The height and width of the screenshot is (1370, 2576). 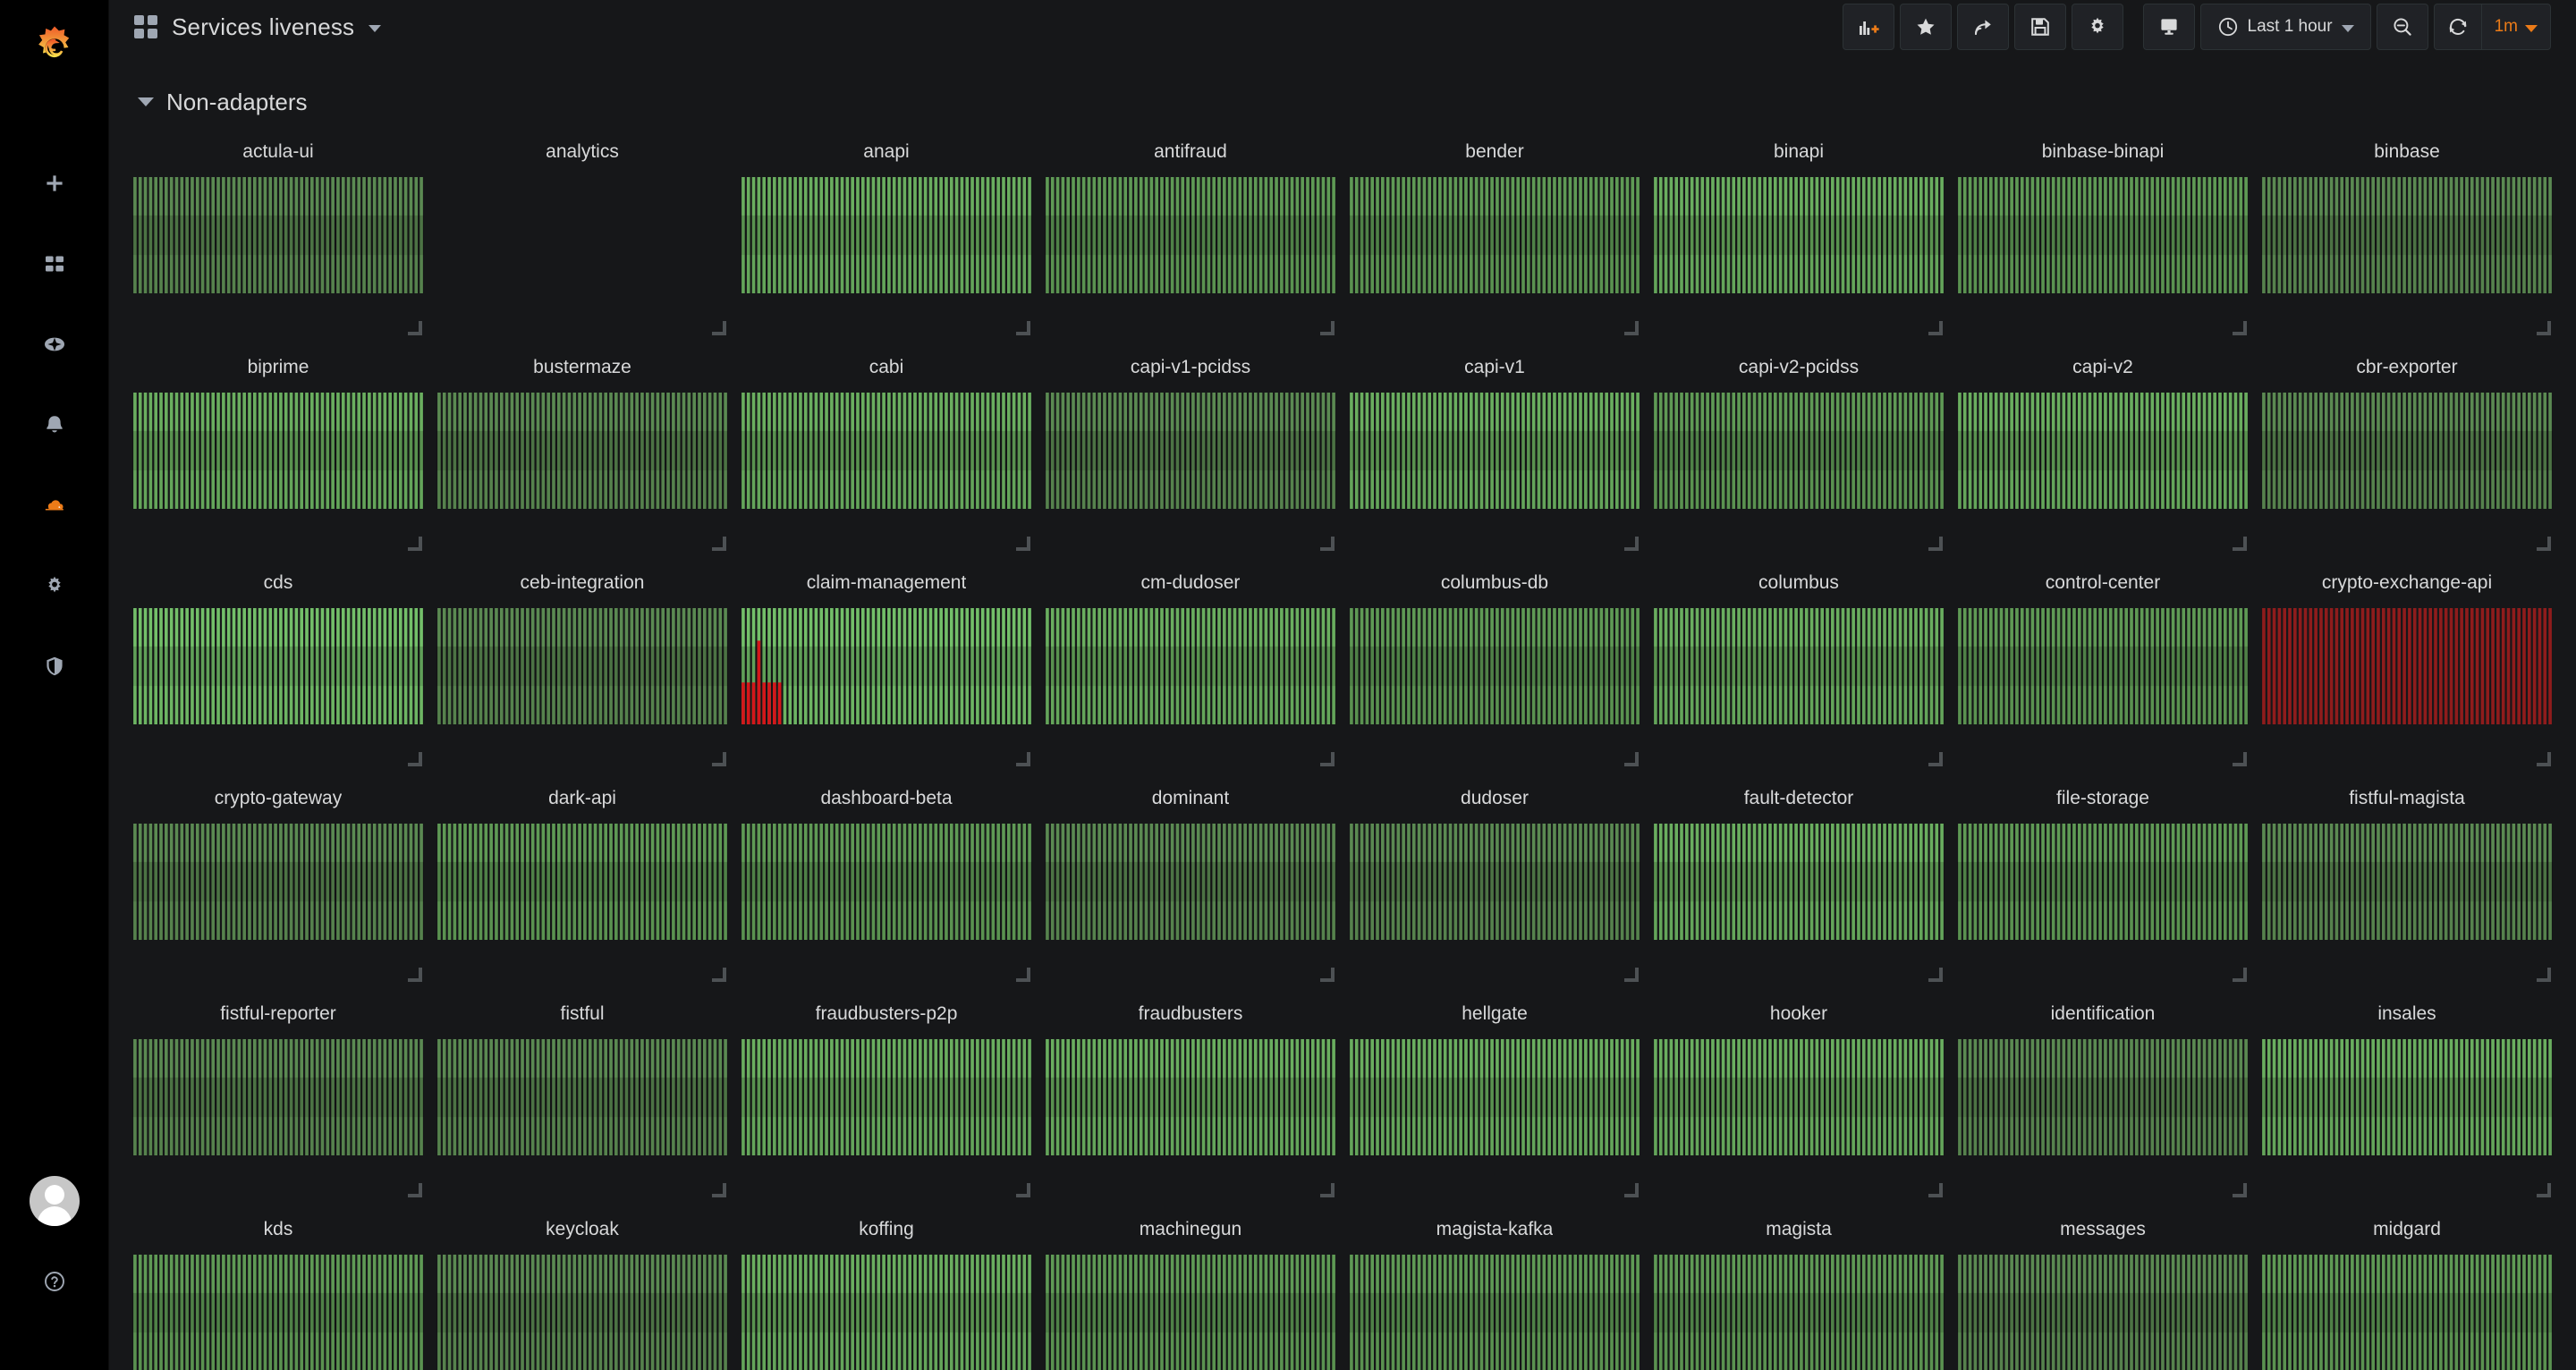 I want to click on panel-title: fault-detector, so click(x=1799, y=799).